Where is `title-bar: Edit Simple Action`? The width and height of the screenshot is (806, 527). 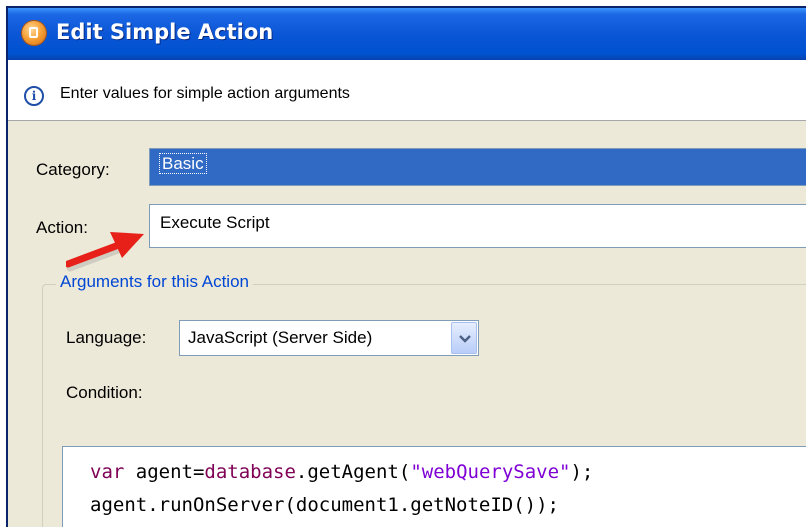 title-bar: Edit Simple Action is located at coordinates (407, 34).